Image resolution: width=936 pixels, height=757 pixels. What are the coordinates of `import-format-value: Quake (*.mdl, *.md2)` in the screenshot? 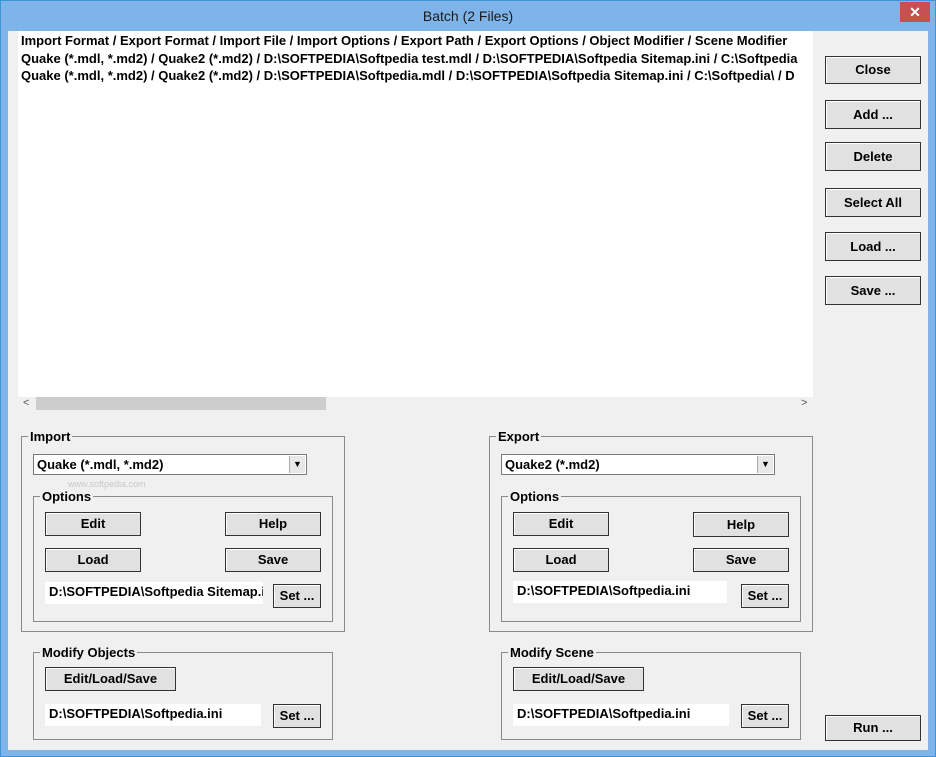 It's located at (100, 464).